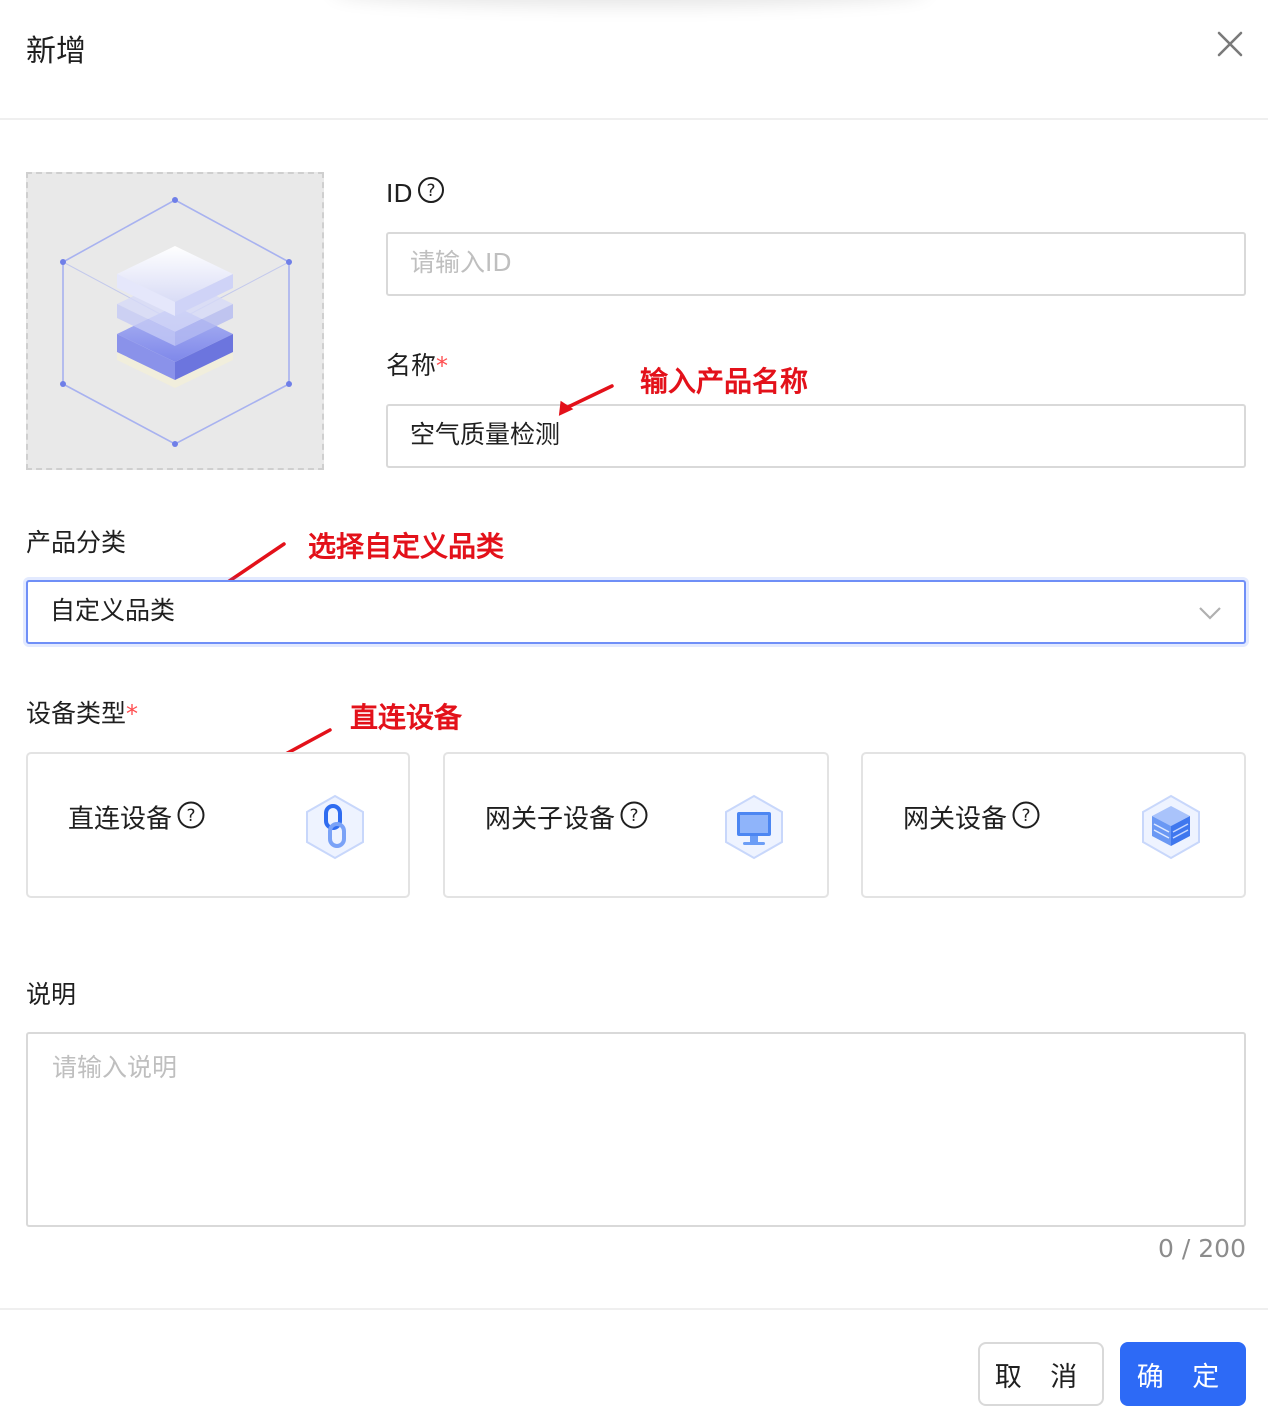 This screenshot has width=1268, height=1426. What do you see at coordinates (1053, 825) in the screenshot?
I see `device-type-card-gateway: 网关设备?` at bounding box center [1053, 825].